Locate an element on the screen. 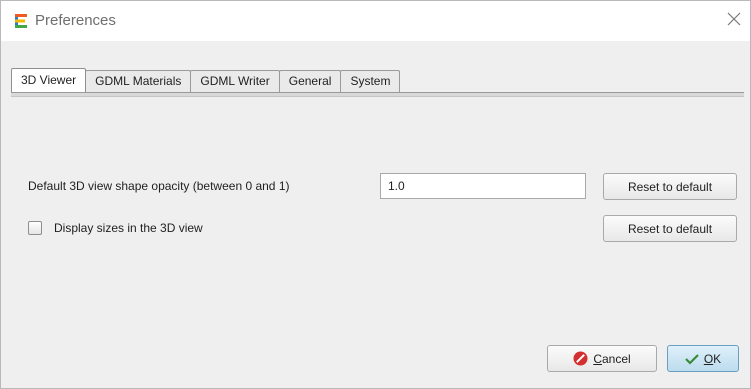  close-icon is located at coordinates (734, 21).